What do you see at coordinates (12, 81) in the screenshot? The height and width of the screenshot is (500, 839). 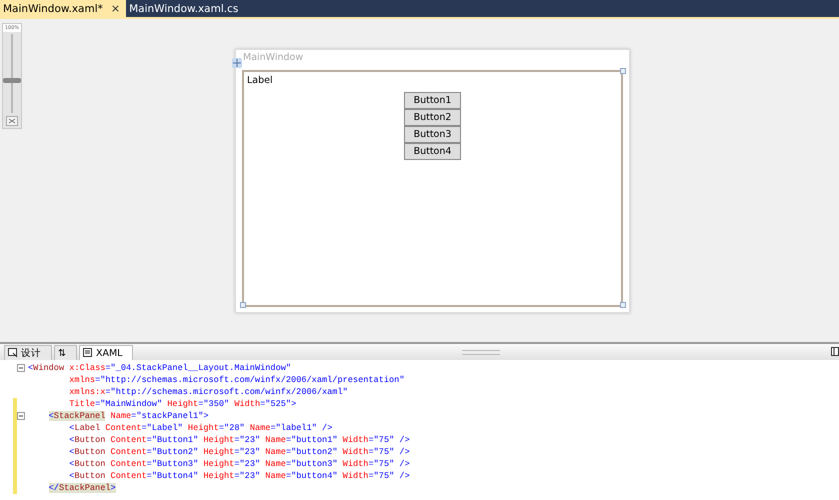 I see `slider-thumb` at bounding box center [12, 81].